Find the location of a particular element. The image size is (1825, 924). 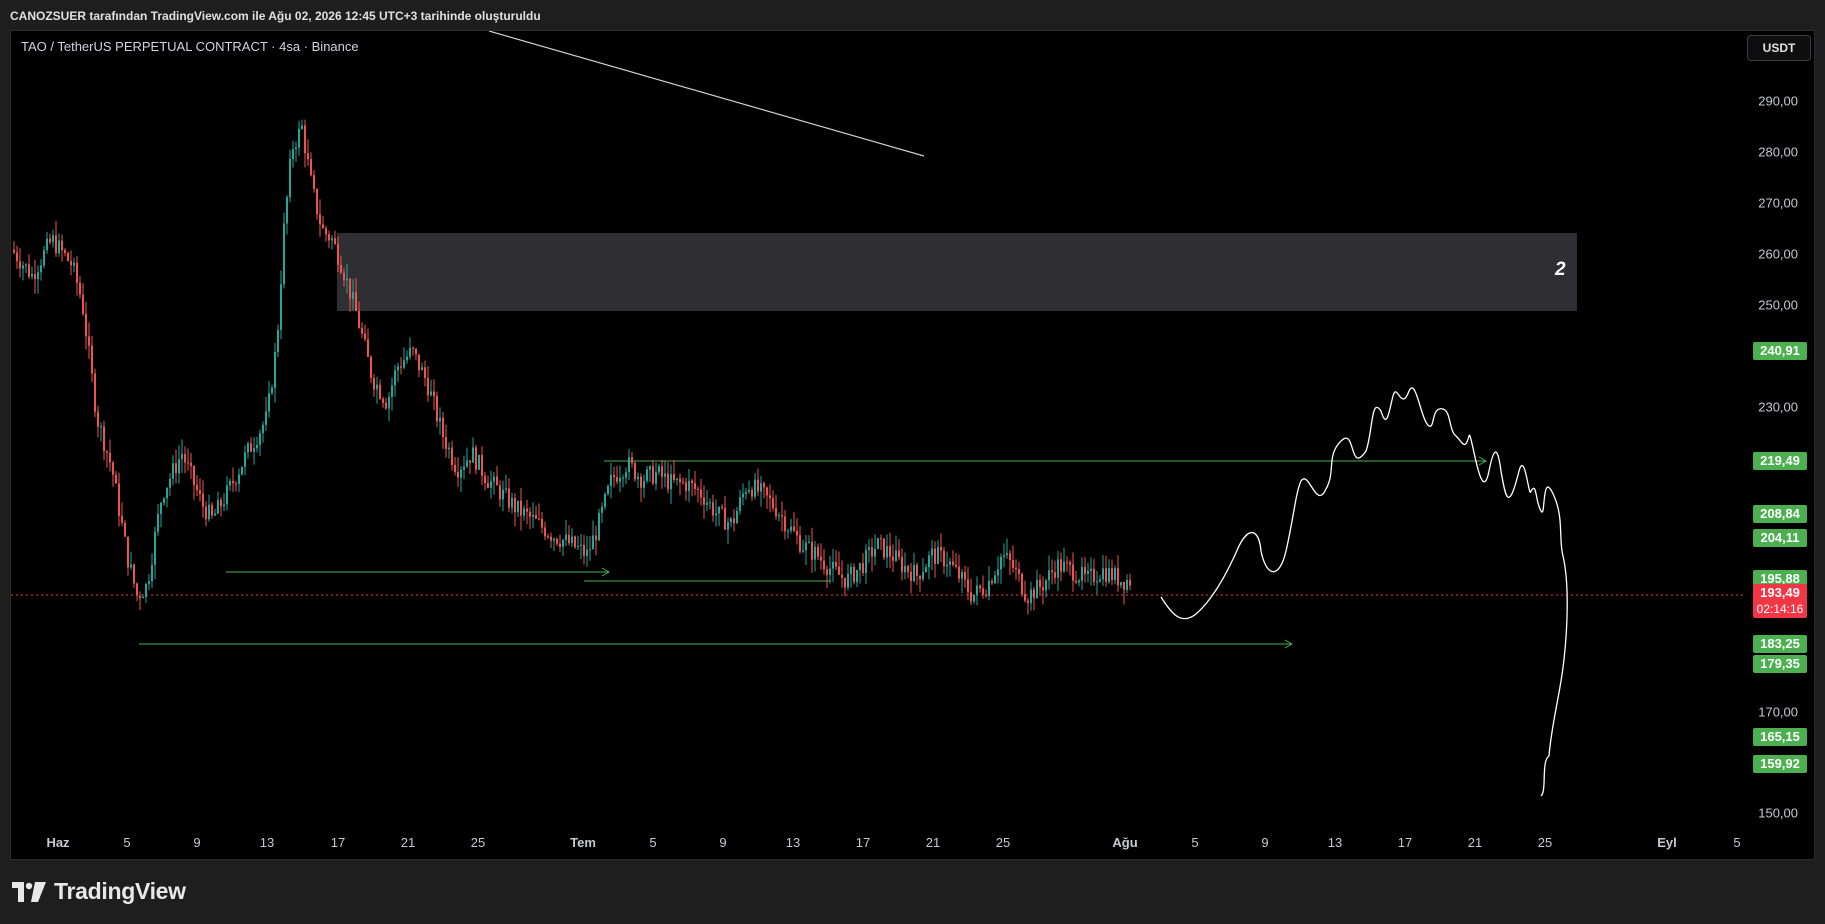

resistance-zone is located at coordinates (957, 272).